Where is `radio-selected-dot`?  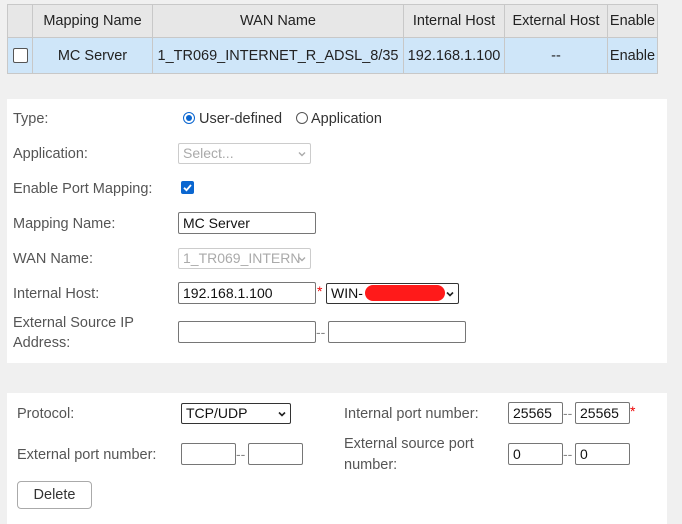 radio-selected-dot is located at coordinates (189, 118).